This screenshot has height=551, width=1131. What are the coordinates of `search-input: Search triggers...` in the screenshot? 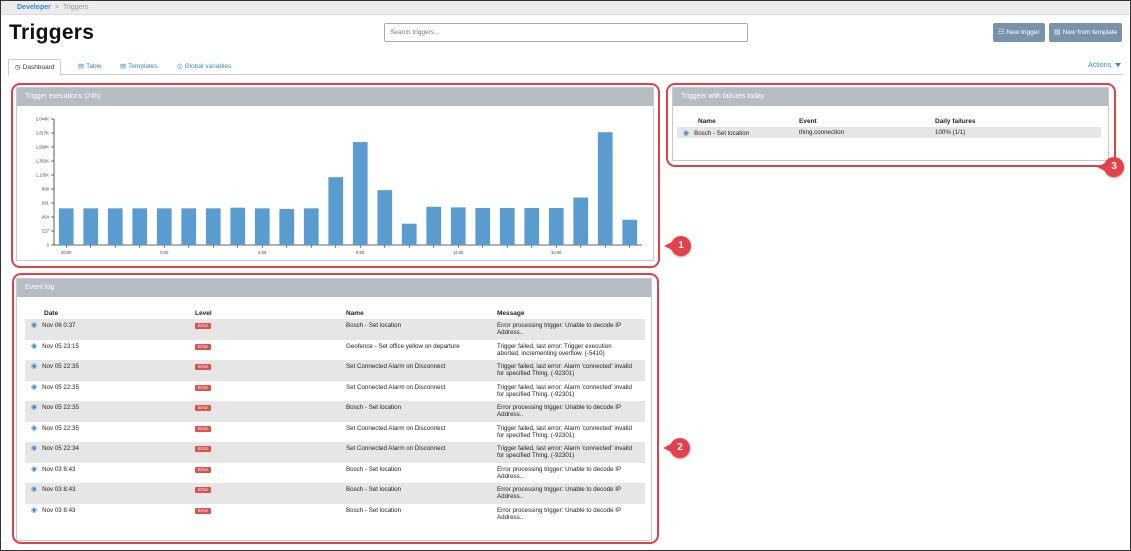 It's located at (566, 32).